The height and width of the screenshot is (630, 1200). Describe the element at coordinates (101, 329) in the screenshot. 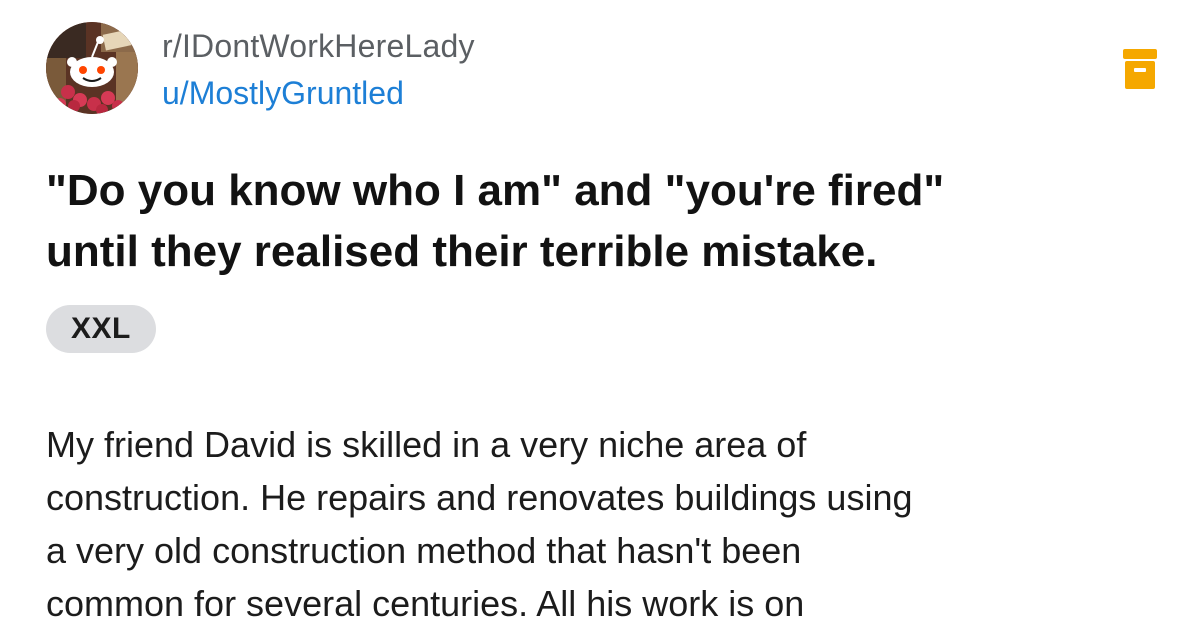

I see `post-flair: XXL` at that location.